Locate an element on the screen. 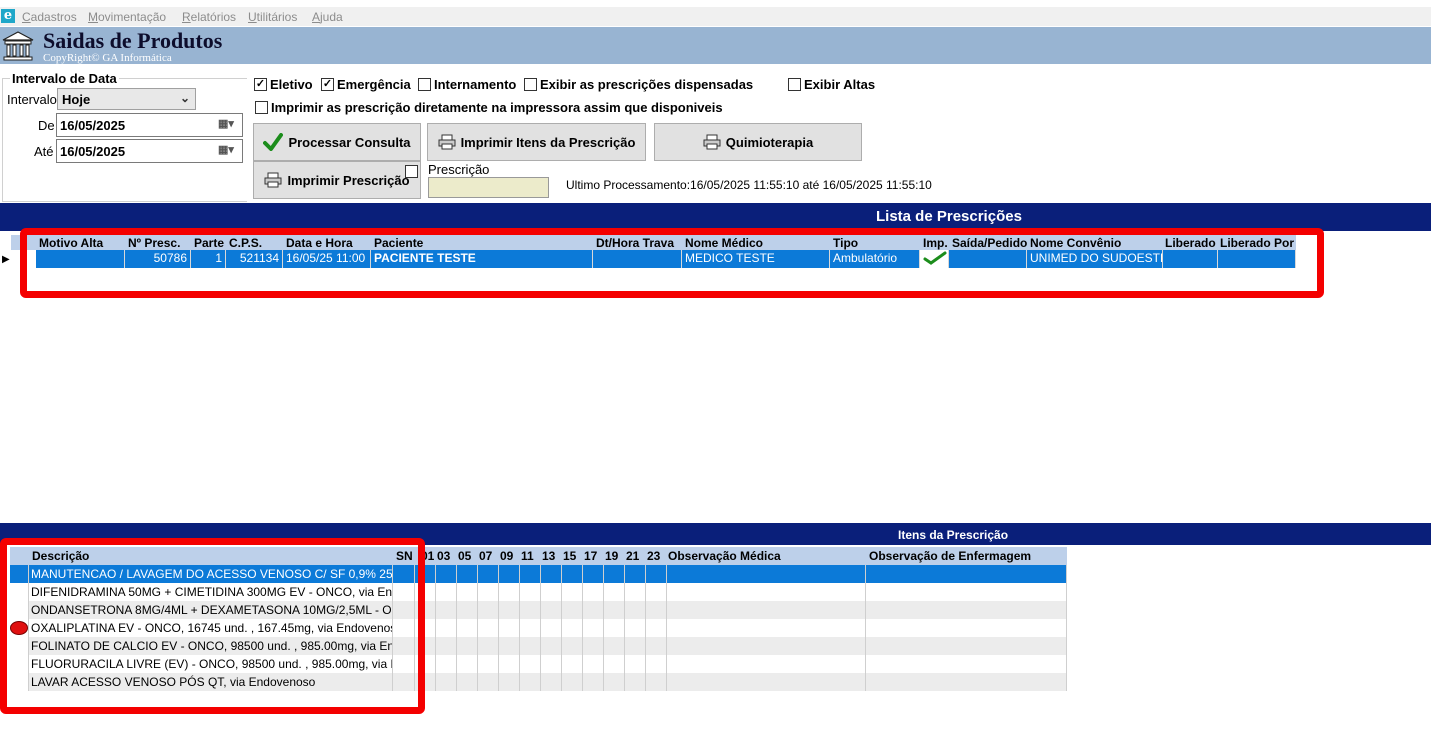 The image size is (1431, 738). highlight-box-prescription is located at coordinates (672, 263).